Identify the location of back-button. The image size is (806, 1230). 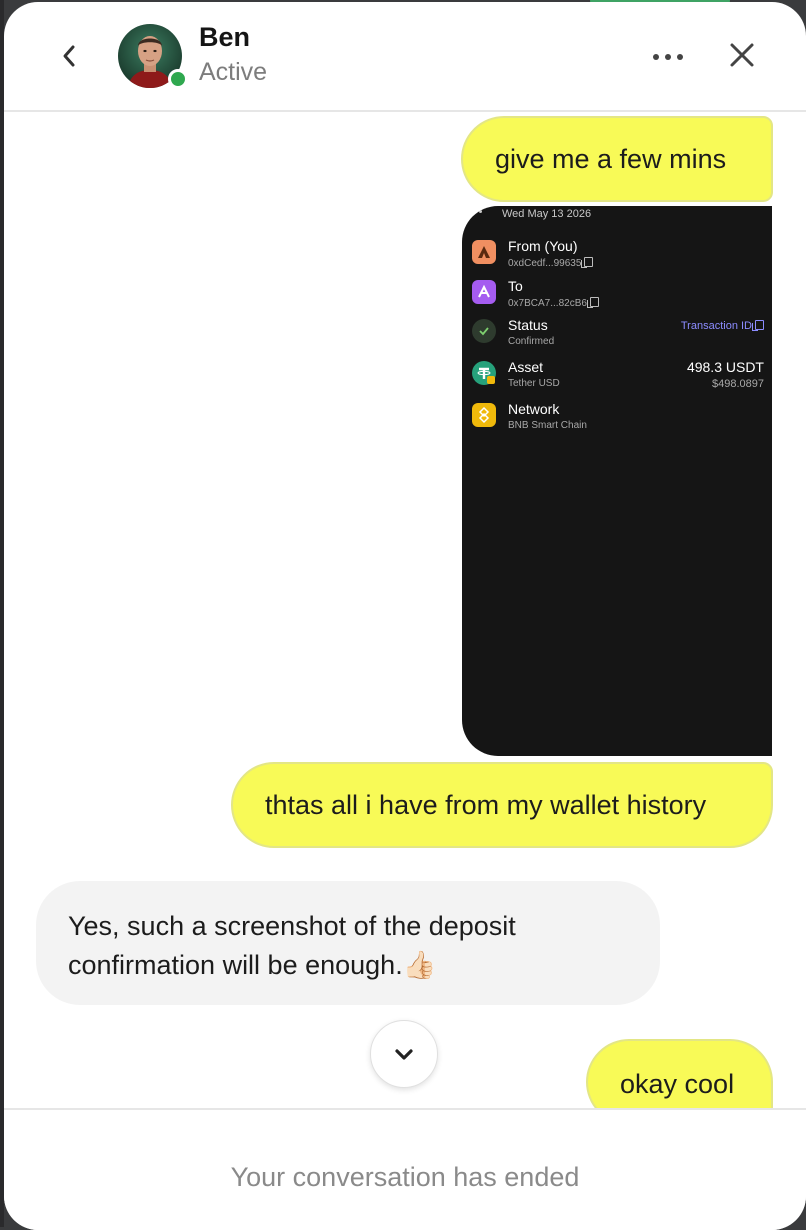
(70, 56).